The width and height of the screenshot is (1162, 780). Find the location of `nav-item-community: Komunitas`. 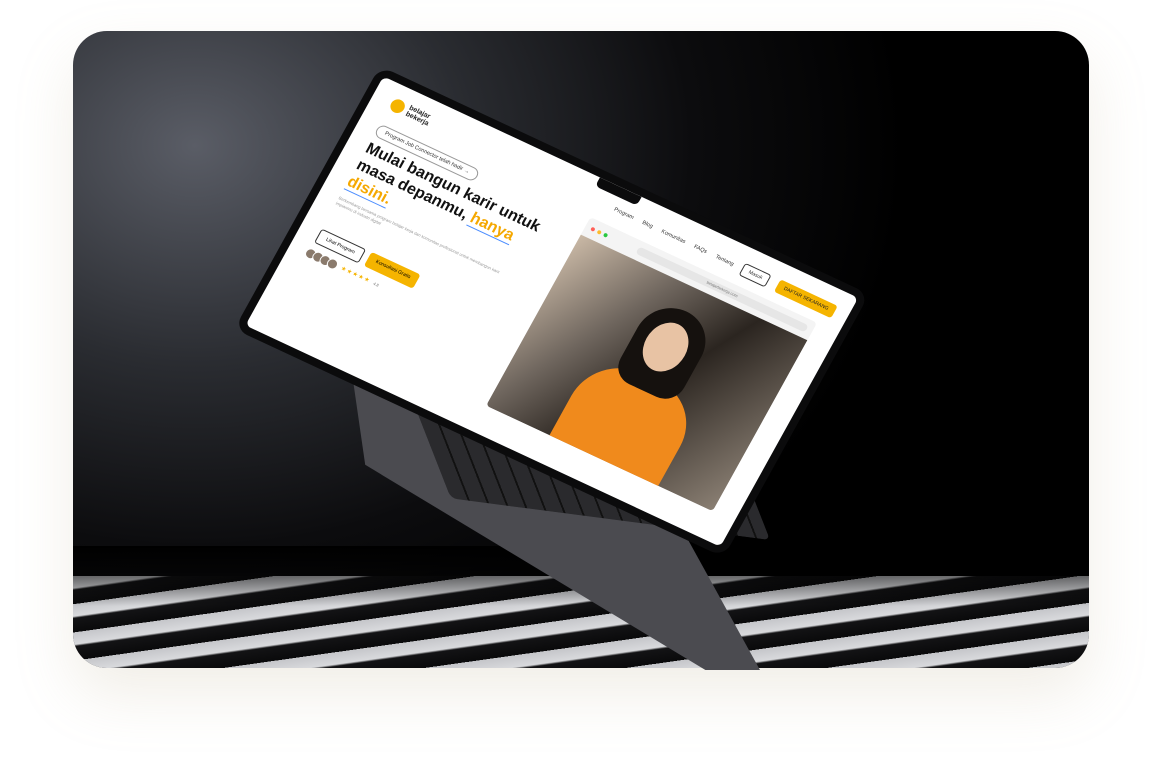

nav-item-community: Komunitas is located at coordinates (673, 237).